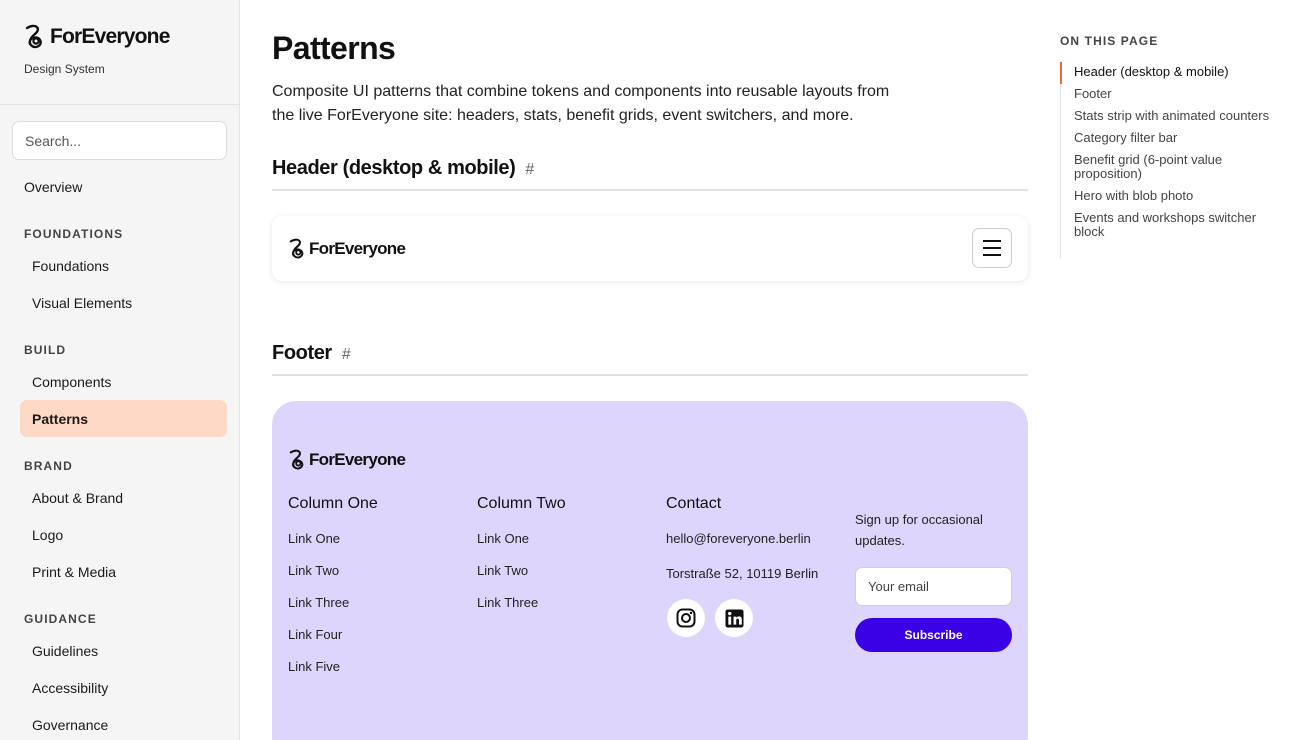 The width and height of the screenshot is (1300, 740). Describe the element at coordinates (650, 353) in the screenshot. I see `section-heading-footer: Footer #` at that location.